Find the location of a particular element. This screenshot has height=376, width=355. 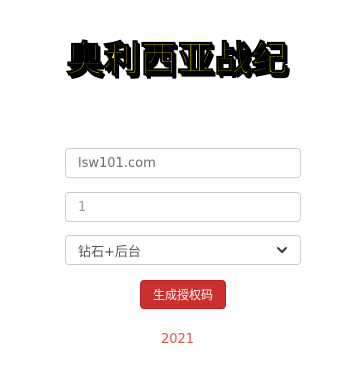

type-select-value: 钻石+后台 is located at coordinates (109, 252).